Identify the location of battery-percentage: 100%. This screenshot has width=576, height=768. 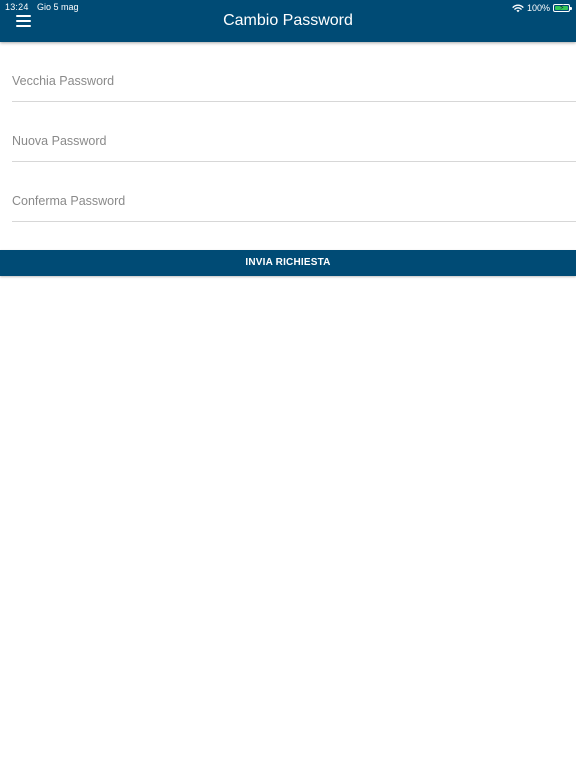
(538, 7).